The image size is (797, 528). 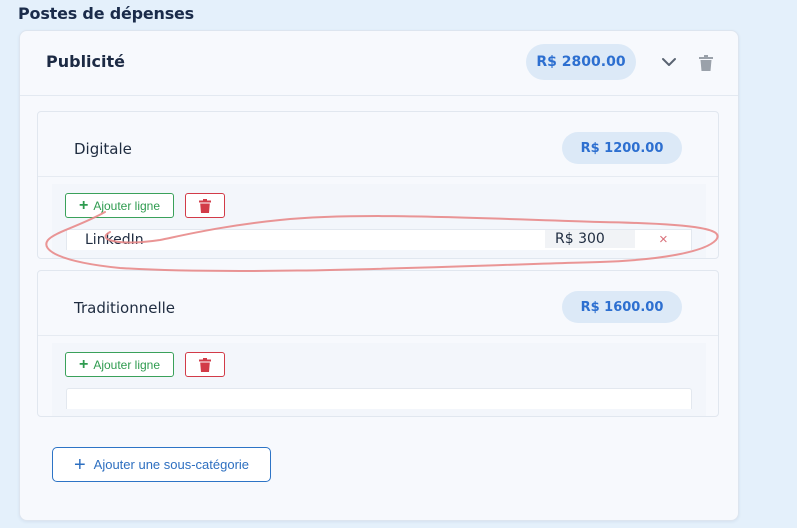 I want to click on line-amount-input: R$ 300, so click(x=590, y=239).